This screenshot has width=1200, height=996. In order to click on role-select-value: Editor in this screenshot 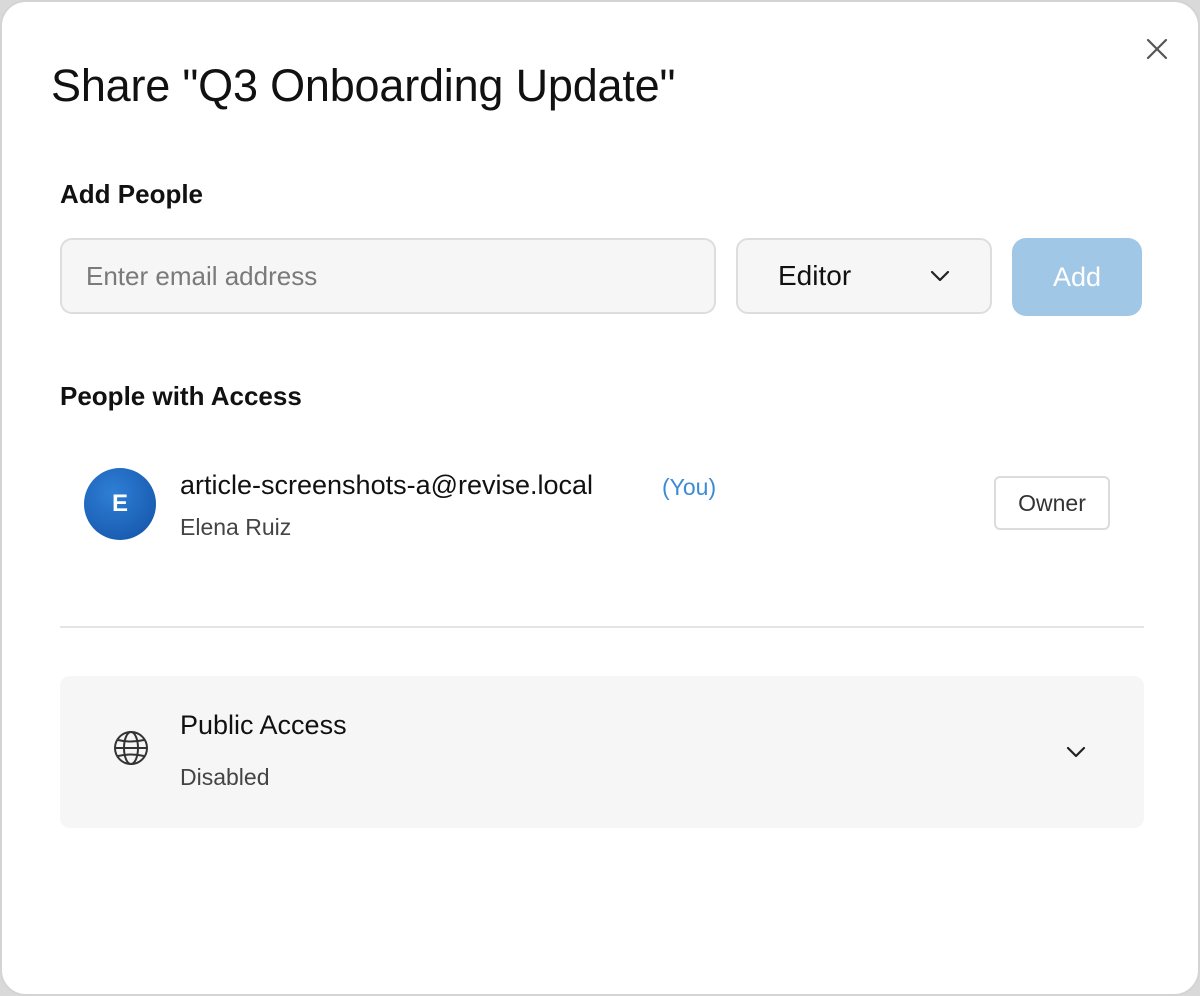, I will do `click(815, 275)`.